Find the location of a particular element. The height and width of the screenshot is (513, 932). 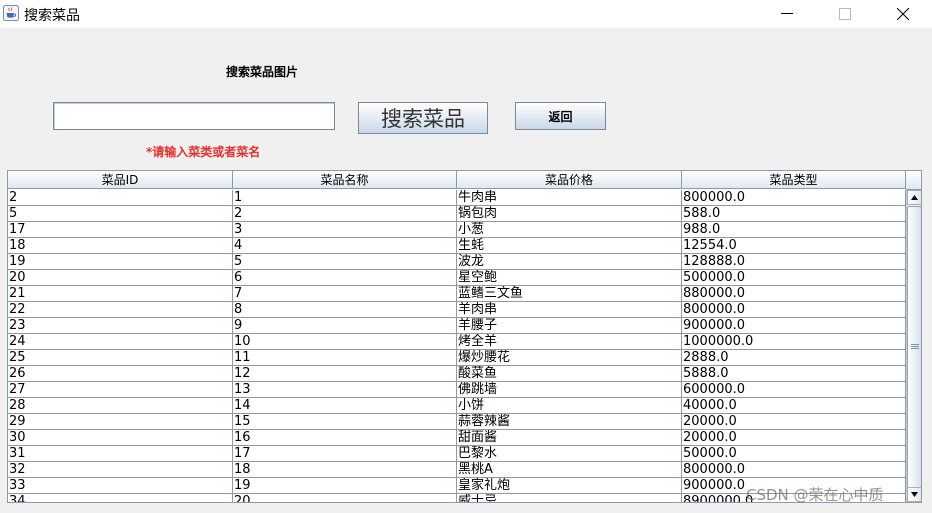

column-header-price: 菜品价格 is located at coordinates (569, 180).